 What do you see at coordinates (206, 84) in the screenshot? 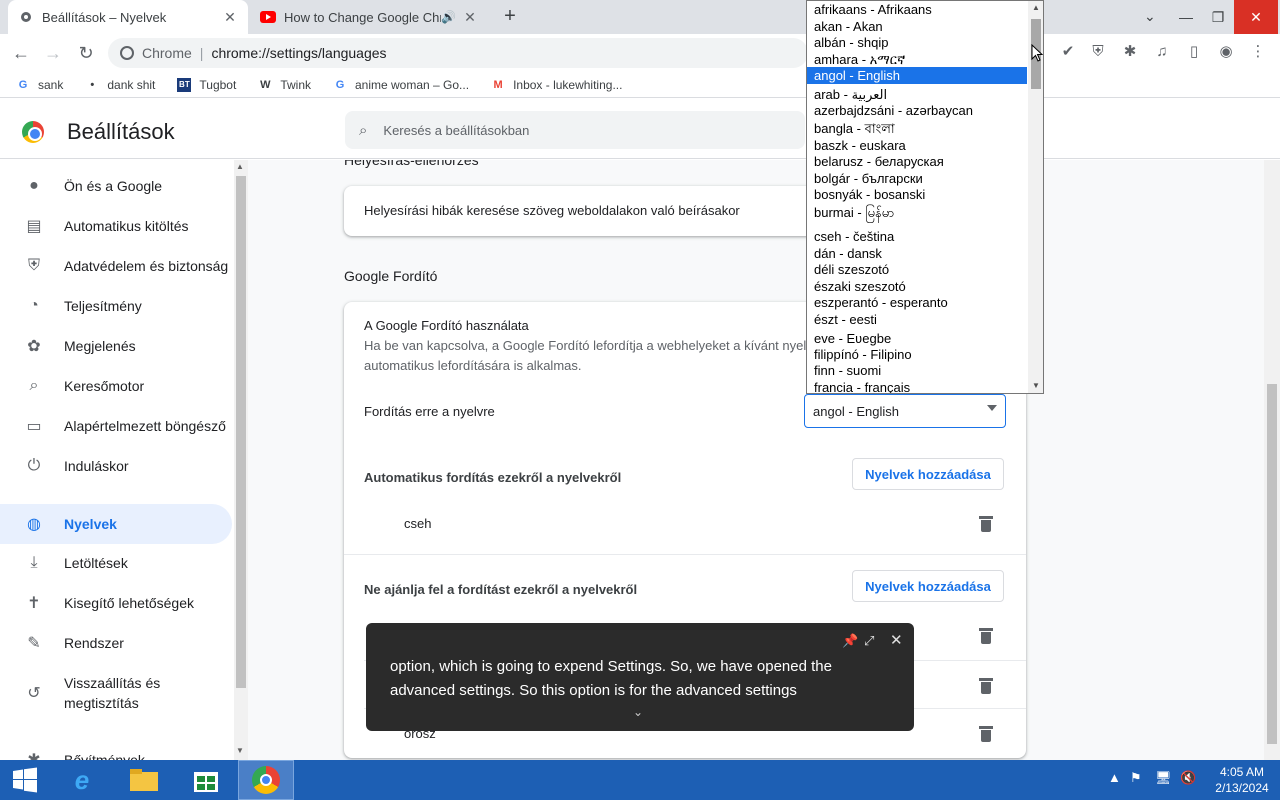
I see `bookmark-tugbot: BT Tugbot` at bounding box center [206, 84].